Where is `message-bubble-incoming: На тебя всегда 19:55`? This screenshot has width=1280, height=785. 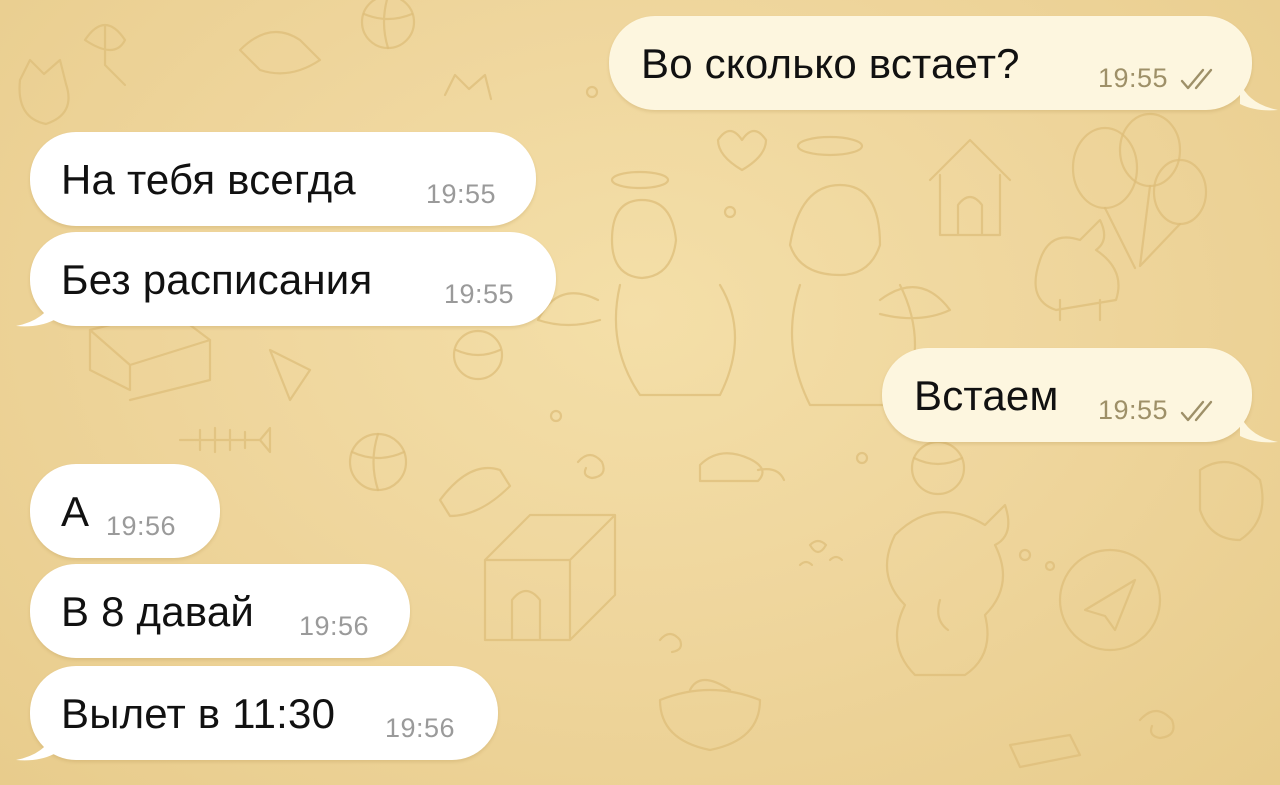
message-bubble-incoming: На тебя всегда 19:55 is located at coordinates (283, 179).